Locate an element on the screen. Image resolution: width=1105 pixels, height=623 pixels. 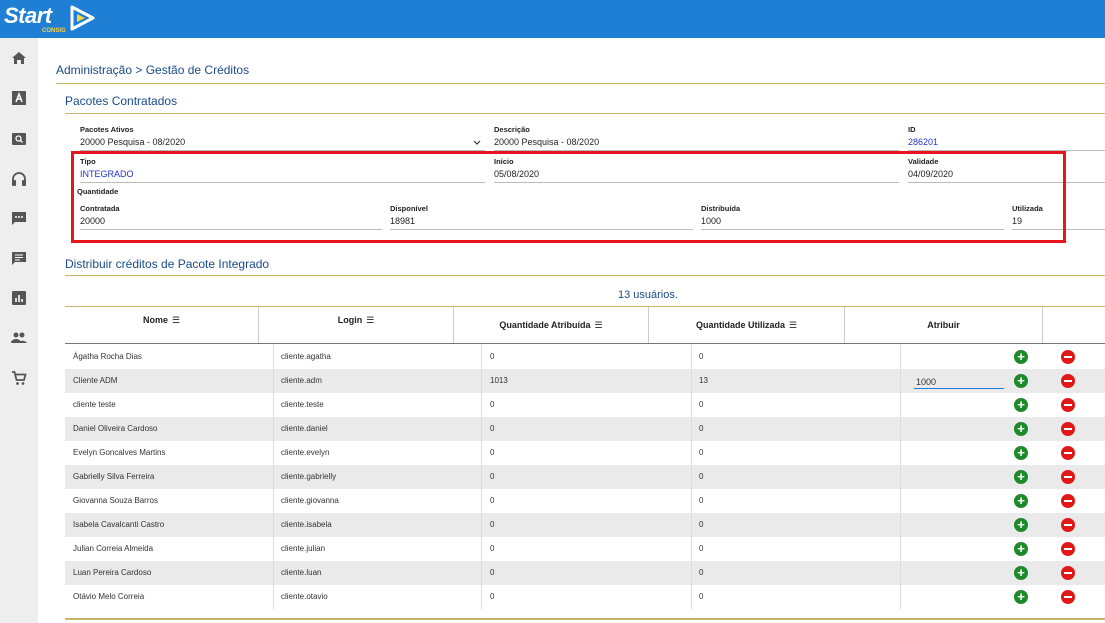
table-row: cliente teste cliente.teste 0 0 + is located at coordinates (585, 405).